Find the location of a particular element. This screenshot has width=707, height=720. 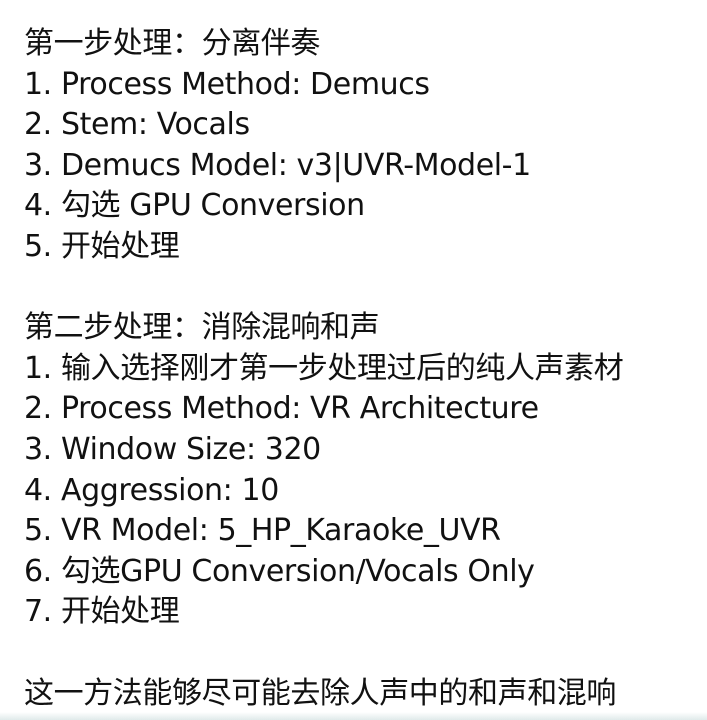

section1-heading: 第一步处理：分离伴奏 is located at coordinates (172, 43).